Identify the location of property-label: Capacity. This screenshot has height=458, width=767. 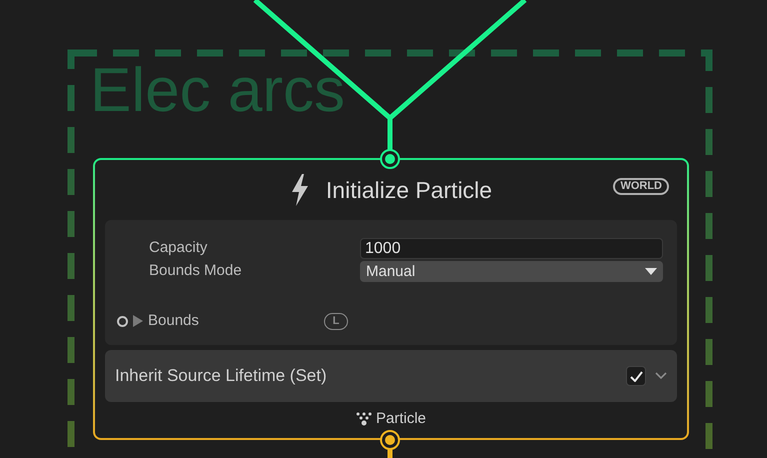
(178, 248).